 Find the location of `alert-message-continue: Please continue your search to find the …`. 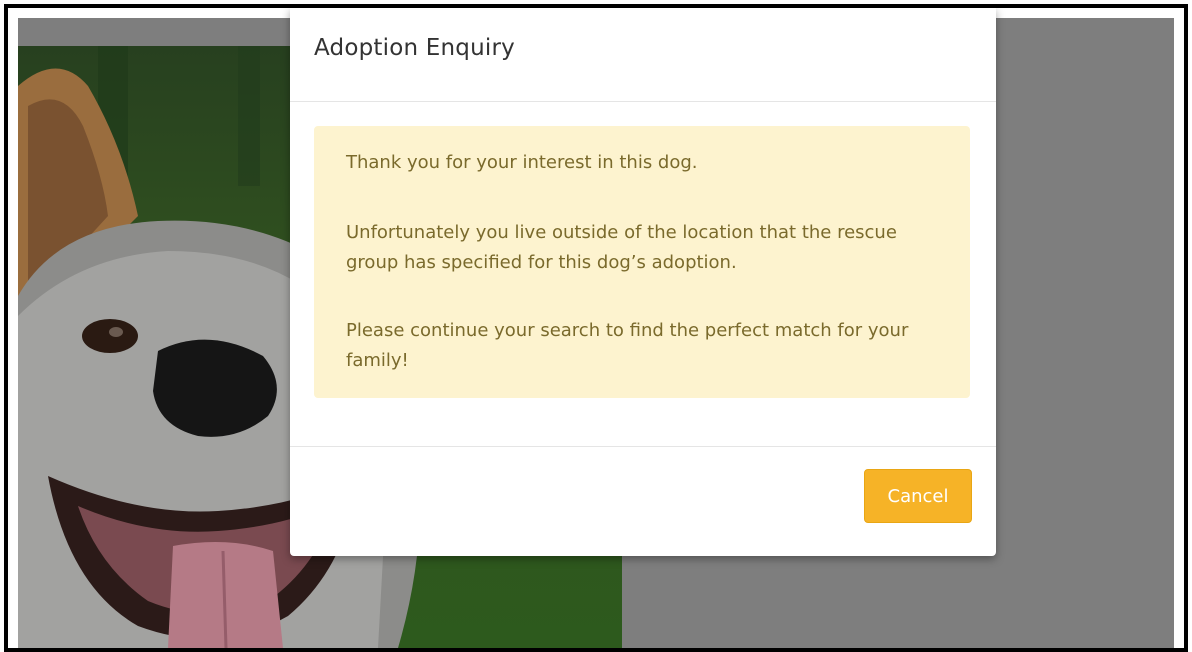

alert-message-continue: Please continue your search to find the … is located at coordinates (627, 345).